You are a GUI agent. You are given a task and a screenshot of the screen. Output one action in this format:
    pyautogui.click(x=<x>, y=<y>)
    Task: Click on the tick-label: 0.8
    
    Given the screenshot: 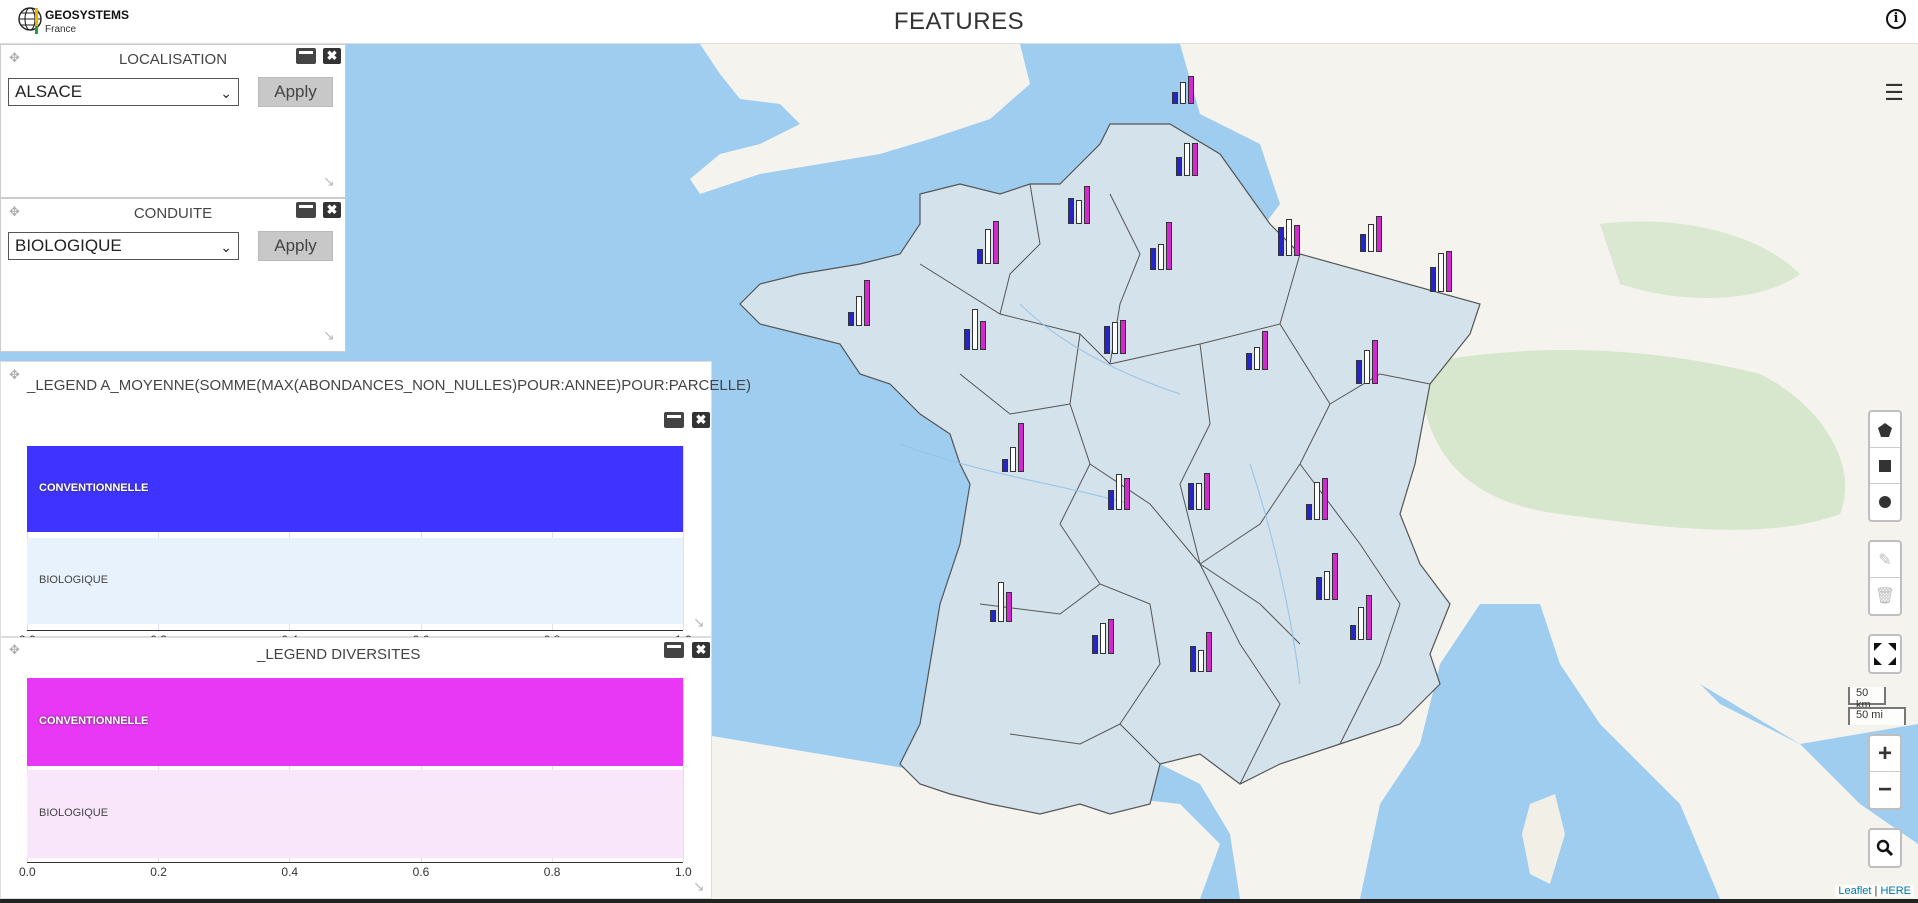 What is the action you would take?
    pyautogui.click(x=552, y=872)
    